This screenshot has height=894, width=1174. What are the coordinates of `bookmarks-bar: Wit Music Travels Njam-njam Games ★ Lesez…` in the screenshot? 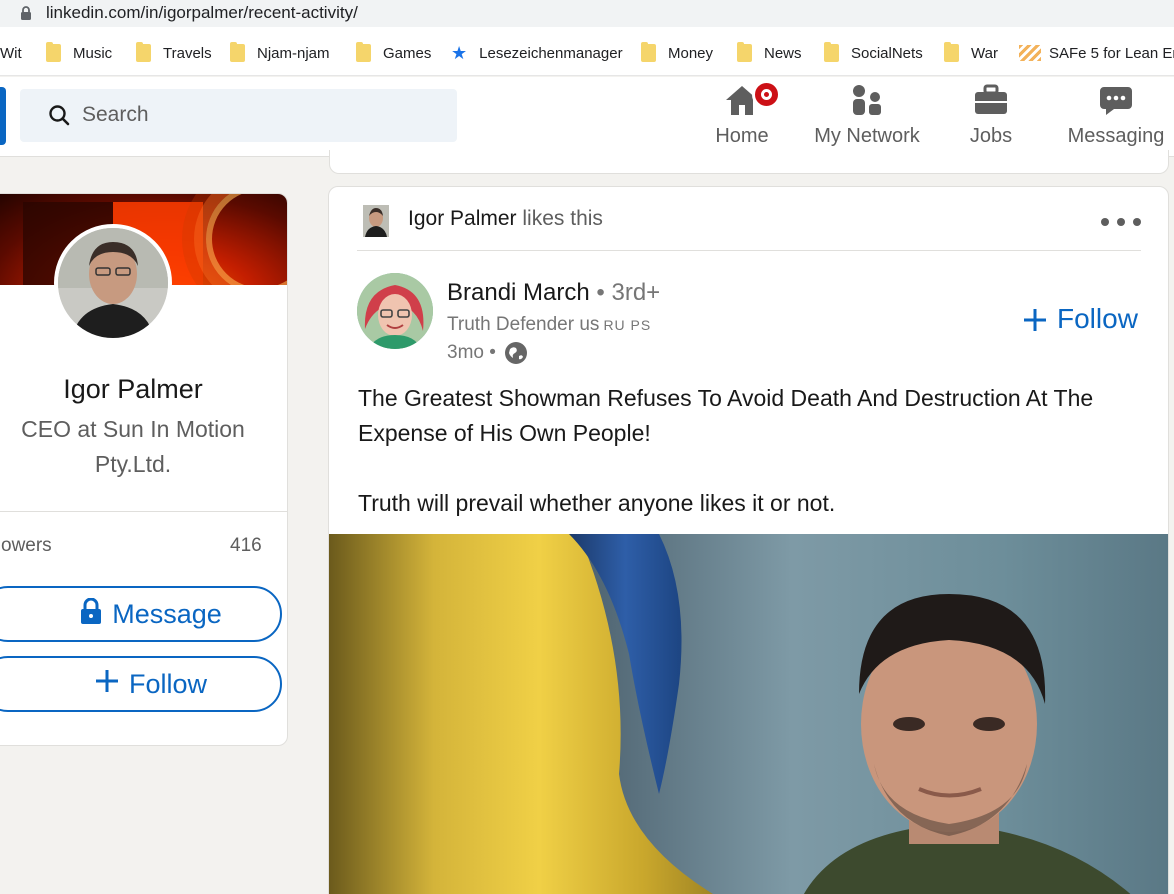 It's located at (587, 52).